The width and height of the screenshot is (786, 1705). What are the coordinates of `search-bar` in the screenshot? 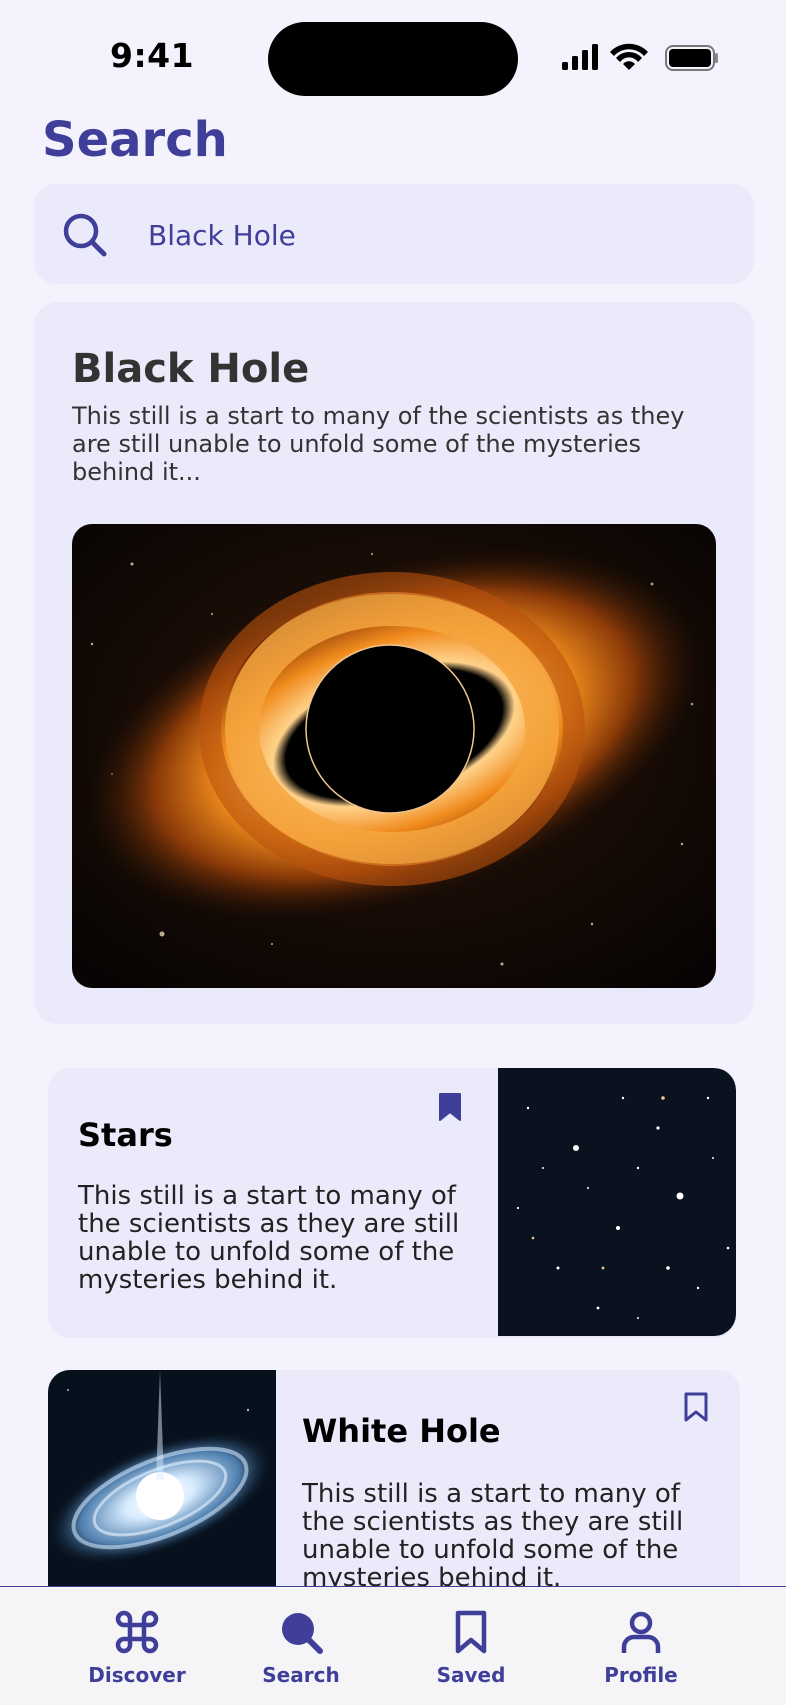 It's located at (394, 234).